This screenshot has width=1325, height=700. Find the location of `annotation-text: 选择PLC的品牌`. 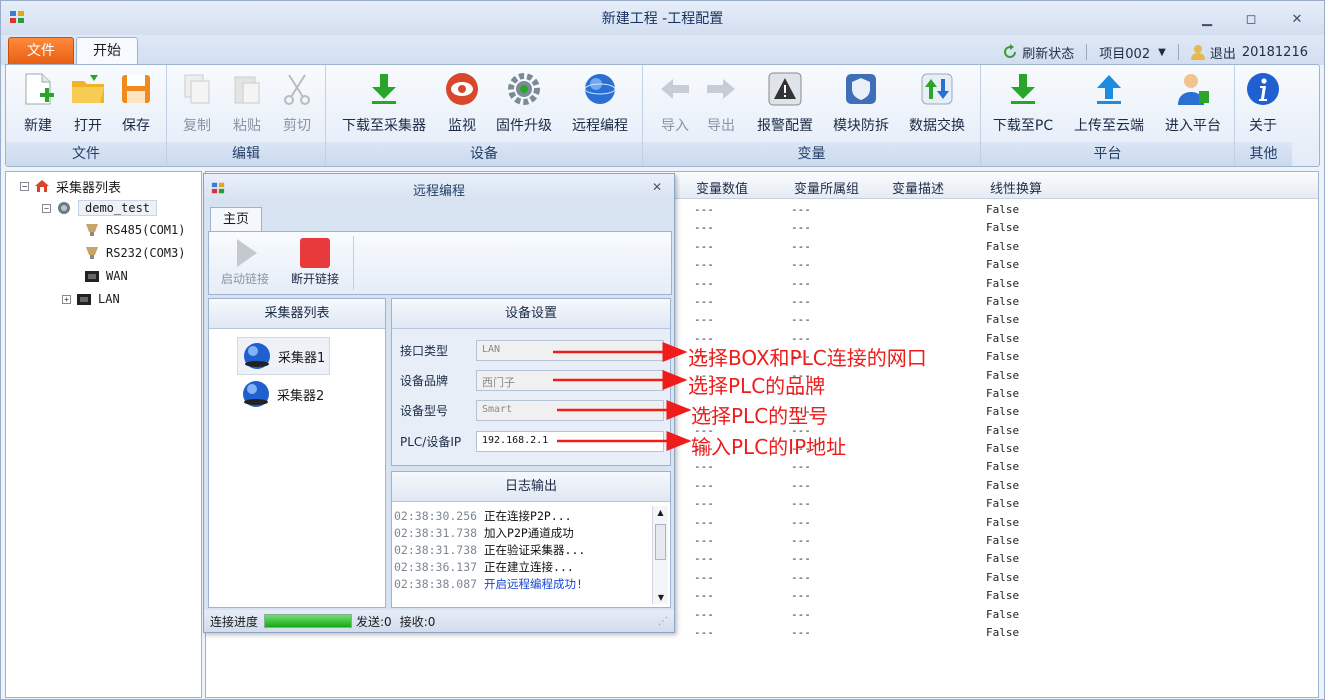

annotation-text: 选择PLC的品牌 is located at coordinates (757, 386).